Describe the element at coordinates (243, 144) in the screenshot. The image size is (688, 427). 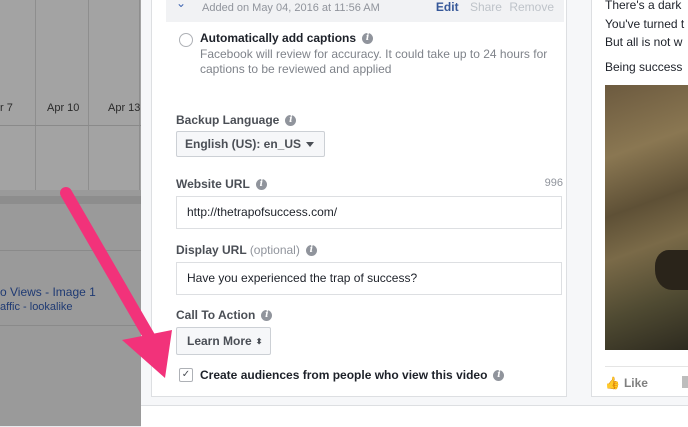
I see `backup-language-value: English (US): en_US` at that location.